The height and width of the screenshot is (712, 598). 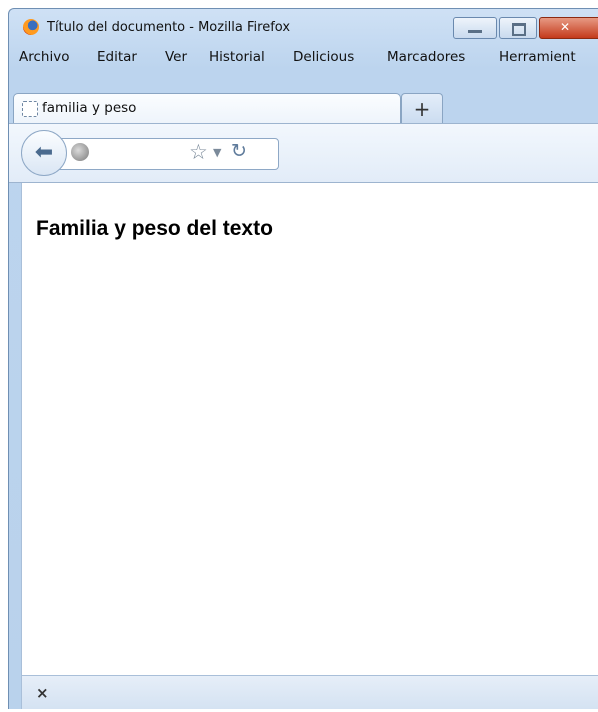 What do you see at coordinates (475, 28) in the screenshot?
I see `minimize-button` at bounding box center [475, 28].